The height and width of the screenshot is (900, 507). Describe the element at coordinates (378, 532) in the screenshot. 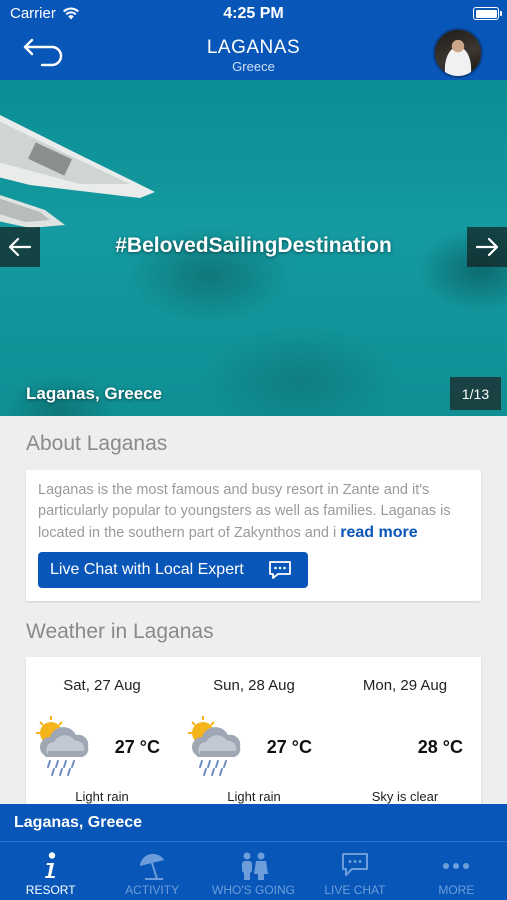

I see `read-more-link: read more` at that location.